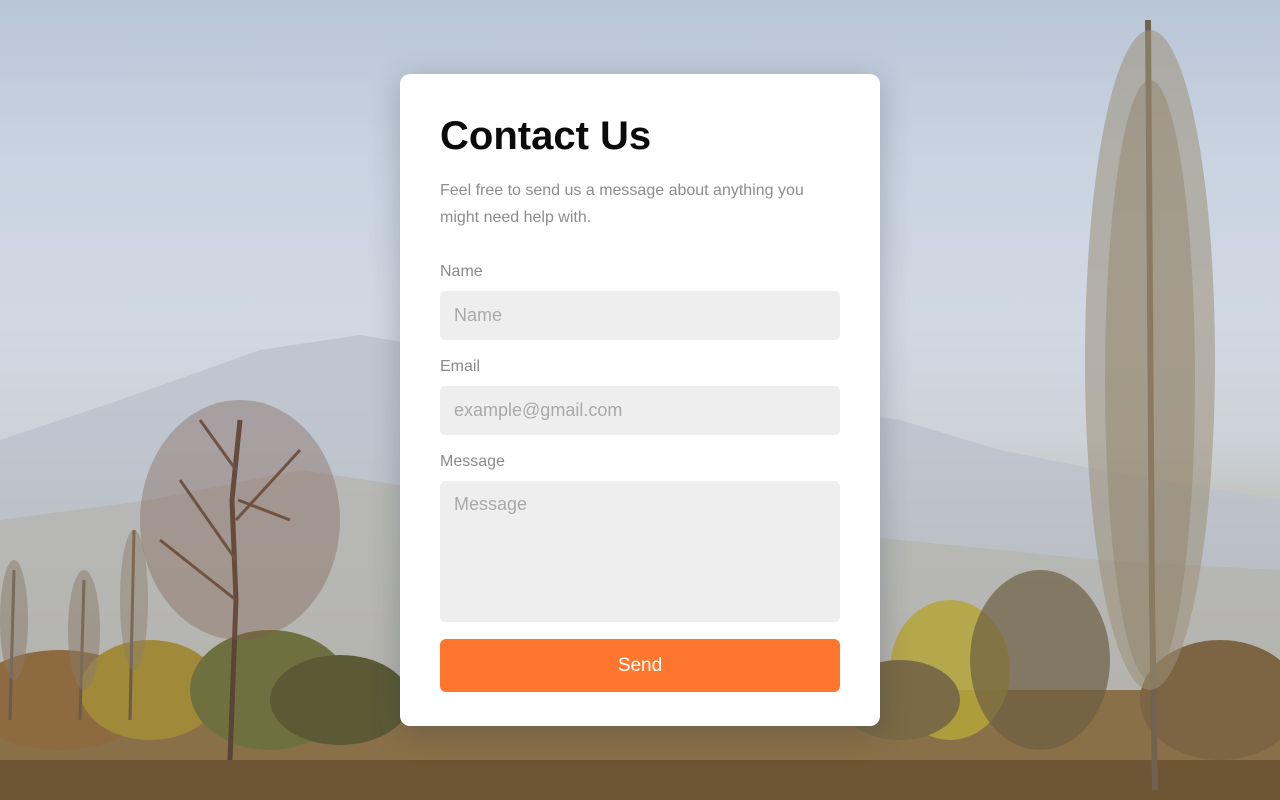 The image size is (1280, 800). I want to click on page-title: Contact Us, so click(546, 136).